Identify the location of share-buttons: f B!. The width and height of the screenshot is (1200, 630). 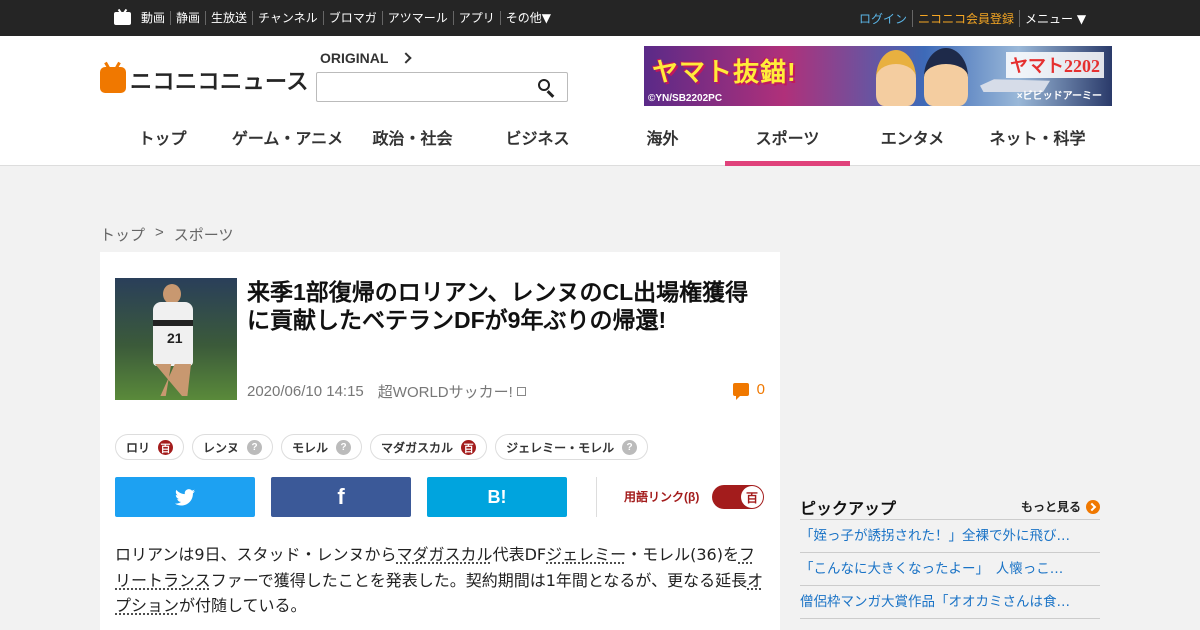
(341, 497).